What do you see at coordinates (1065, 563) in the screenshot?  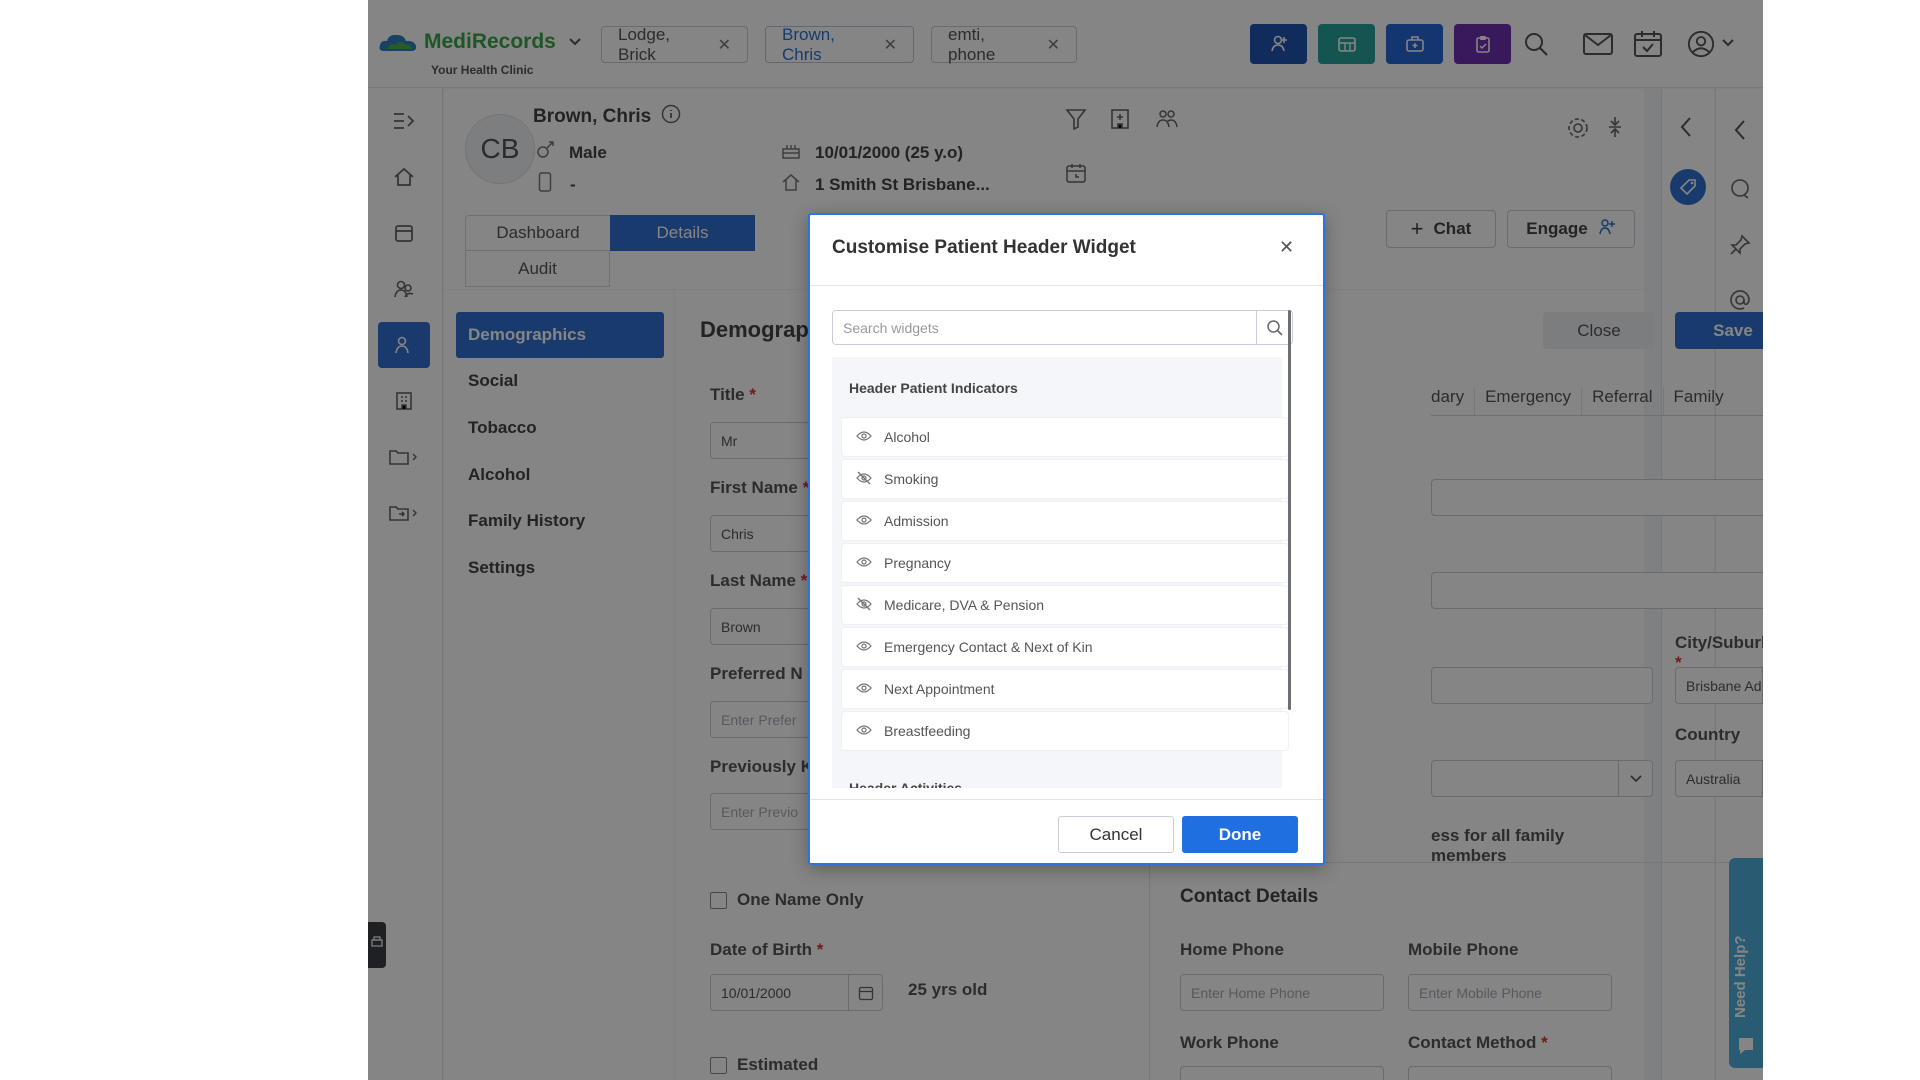 I see `widget-row-pregnancy: Pregnancy` at bounding box center [1065, 563].